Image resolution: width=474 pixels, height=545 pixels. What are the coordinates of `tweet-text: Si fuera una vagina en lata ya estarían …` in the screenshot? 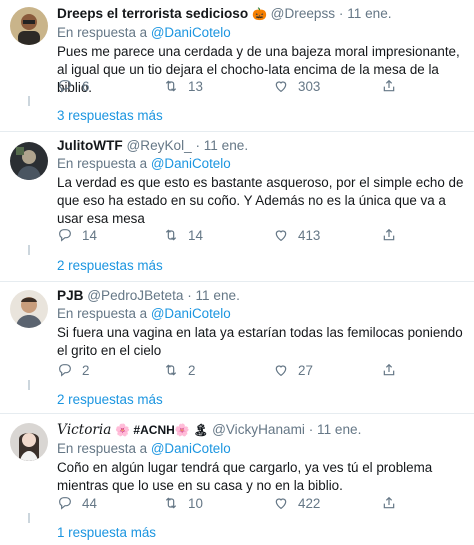 It's located at (260, 341).